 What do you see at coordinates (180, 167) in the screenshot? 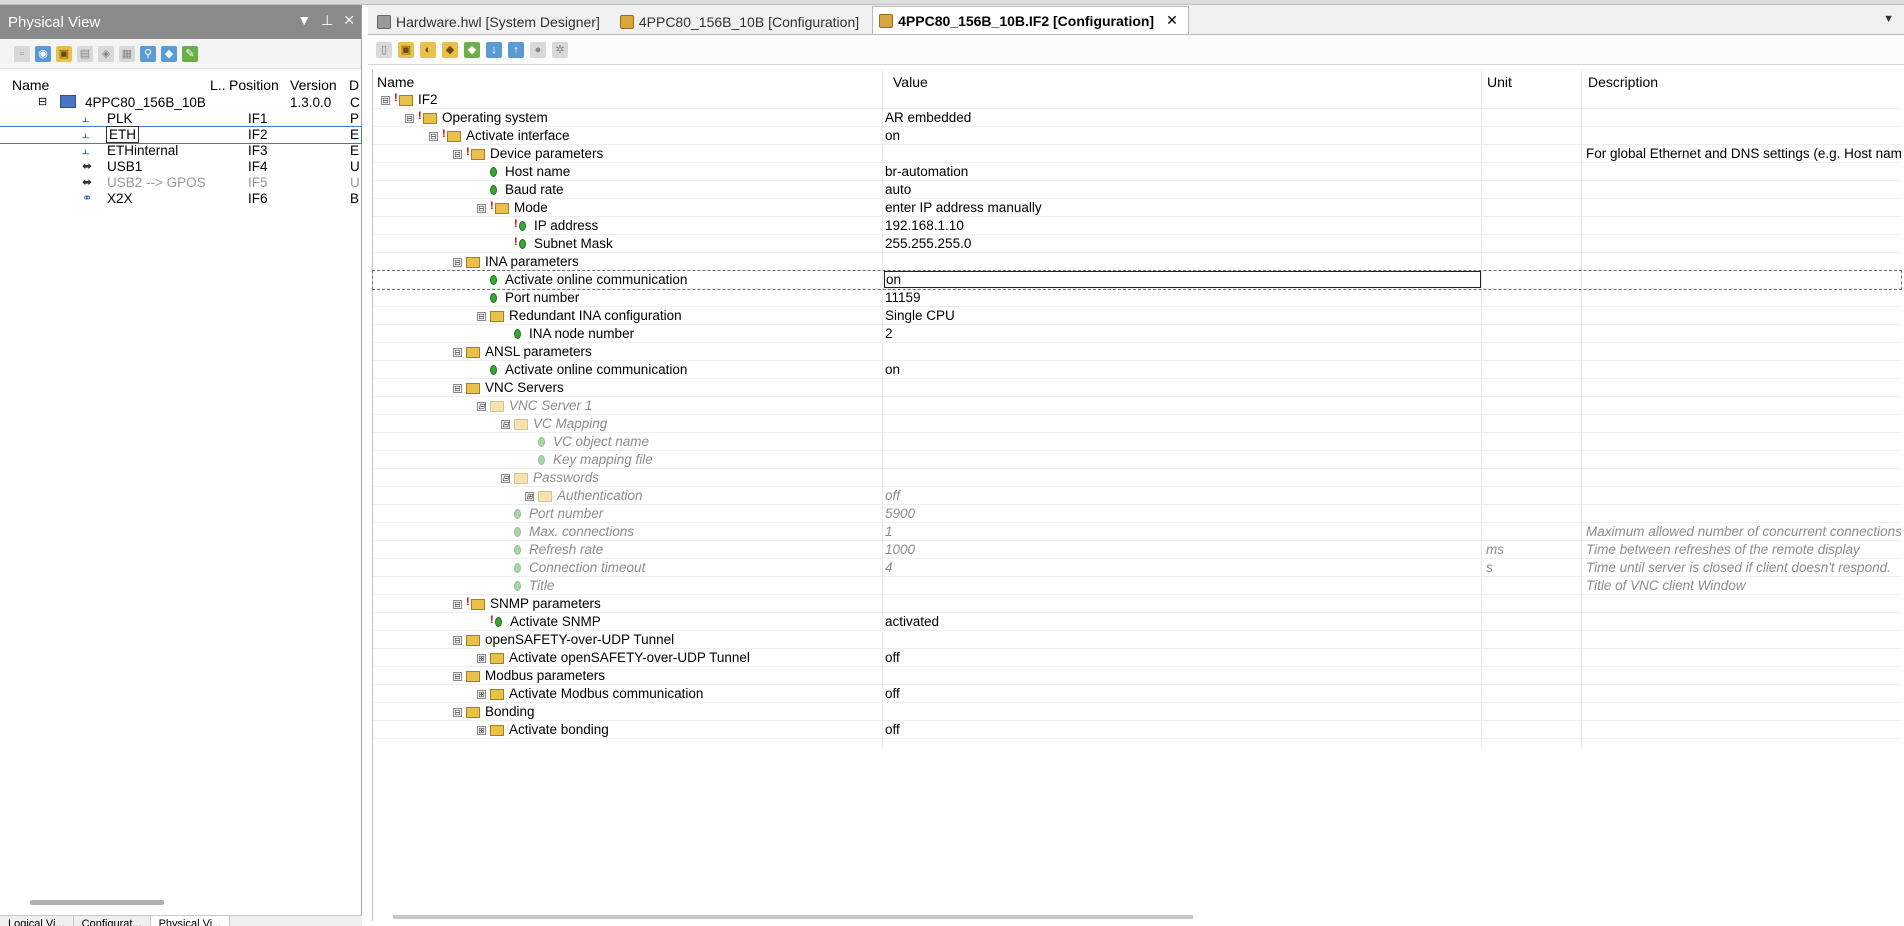
I see `physical-tree-item: ⬌ USB1 IF4 U` at bounding box center [180, 167].